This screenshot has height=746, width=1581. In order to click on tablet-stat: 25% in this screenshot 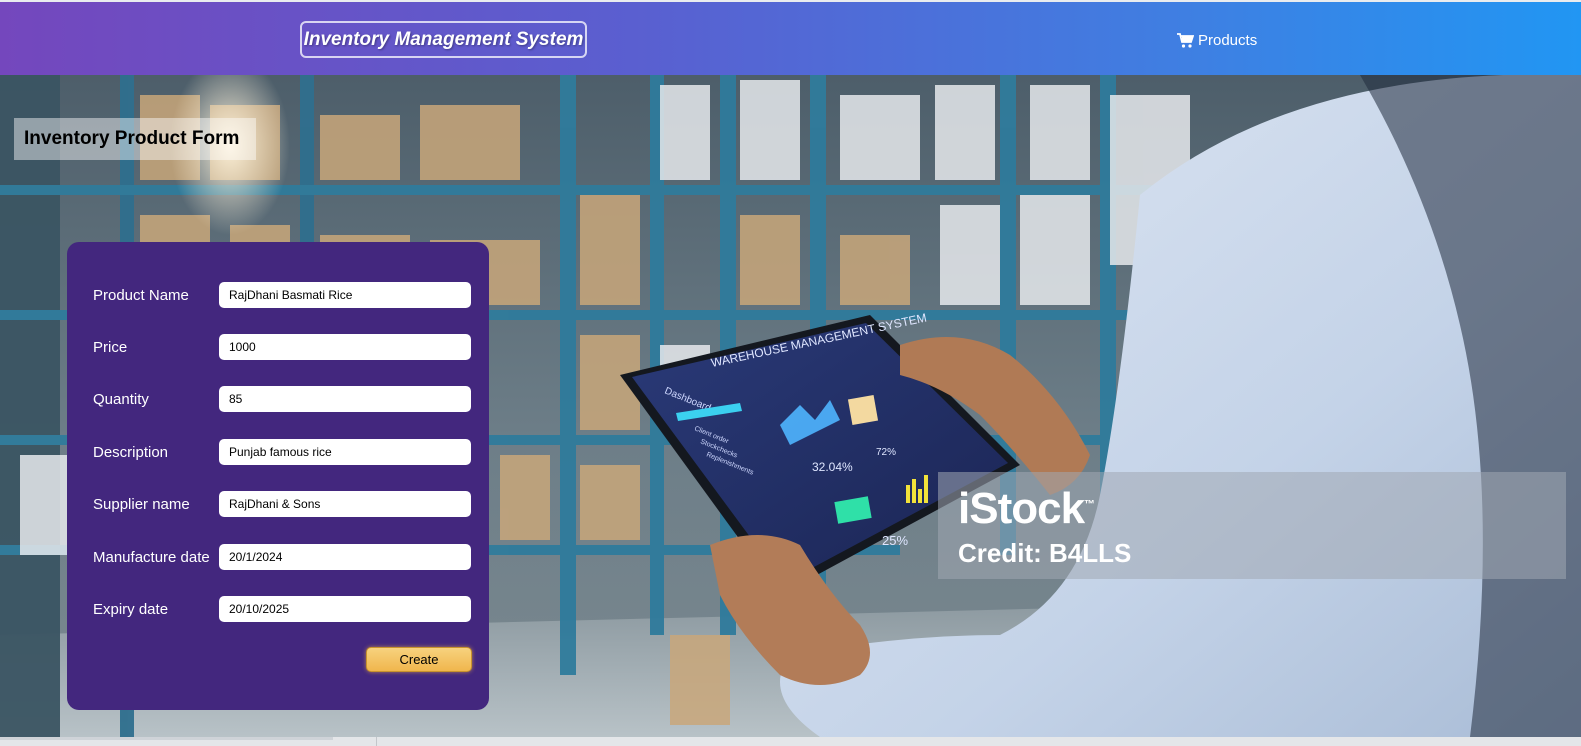, I will do `click(895, 540)`.